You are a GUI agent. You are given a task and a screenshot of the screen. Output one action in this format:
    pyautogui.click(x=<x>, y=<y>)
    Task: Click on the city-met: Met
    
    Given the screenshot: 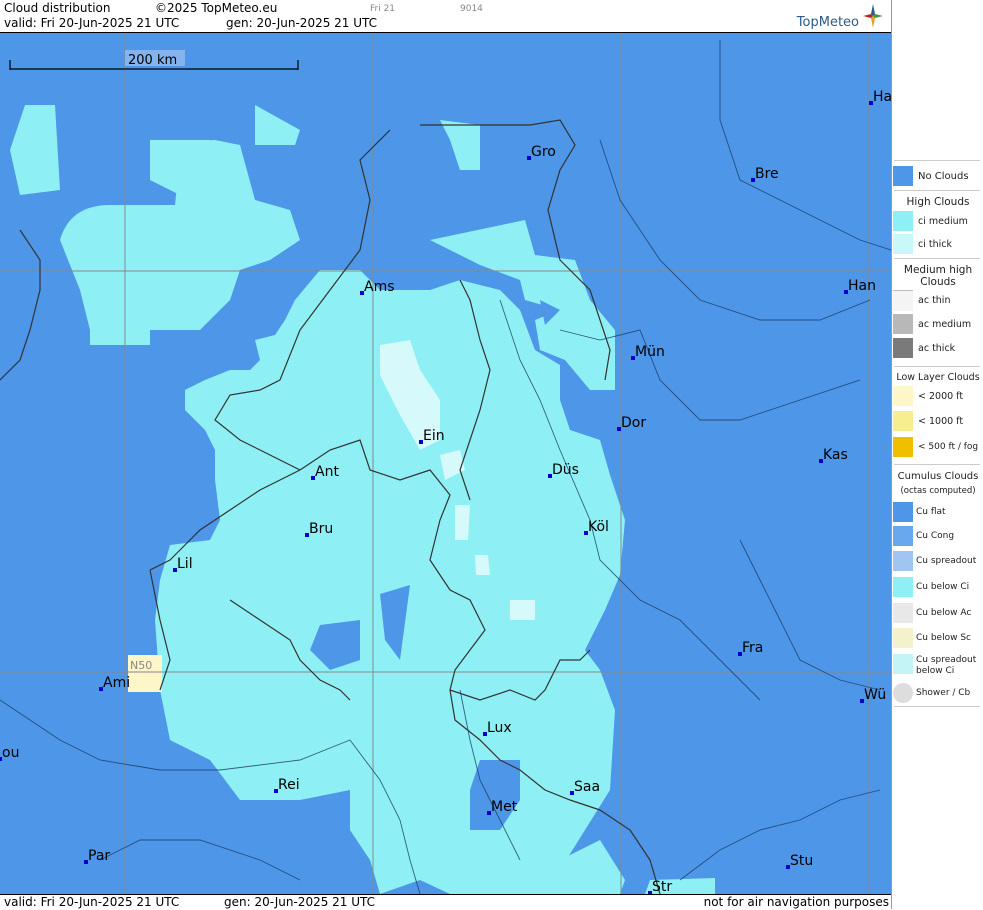 What is the action you would take?
    pyautogui.click(x=502, y=807)
    